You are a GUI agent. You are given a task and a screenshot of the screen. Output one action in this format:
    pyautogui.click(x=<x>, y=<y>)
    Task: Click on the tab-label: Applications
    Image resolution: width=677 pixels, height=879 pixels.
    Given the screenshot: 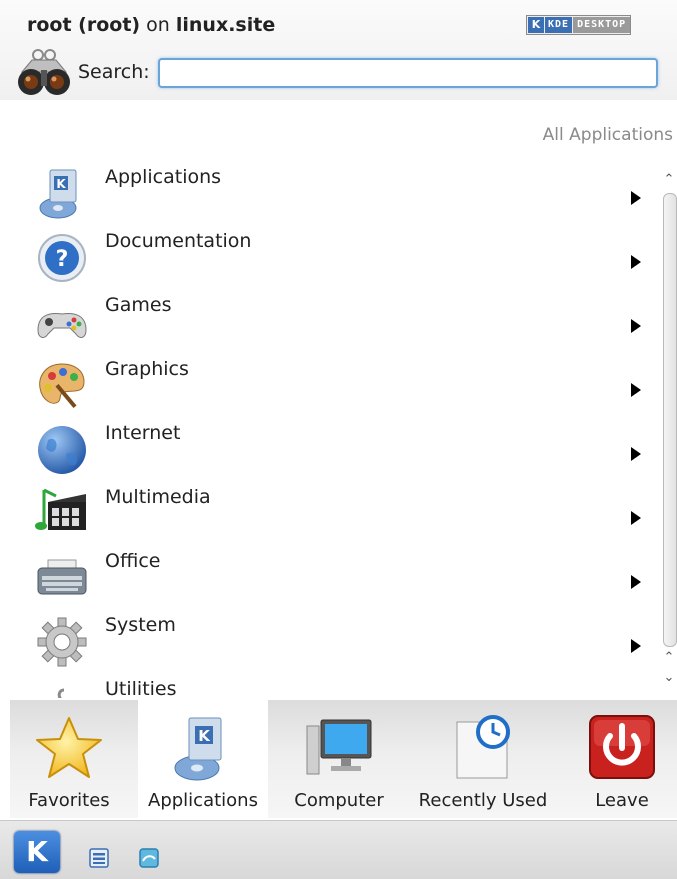 What is the action you would take?
    pyautogui.click(x=203, y=800)
    